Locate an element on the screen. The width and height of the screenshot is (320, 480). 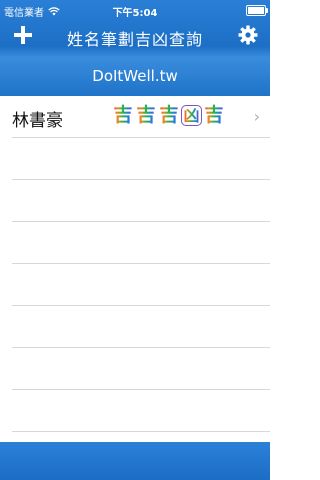
chevron-right-icon: › is located at coordinates (256, 116).